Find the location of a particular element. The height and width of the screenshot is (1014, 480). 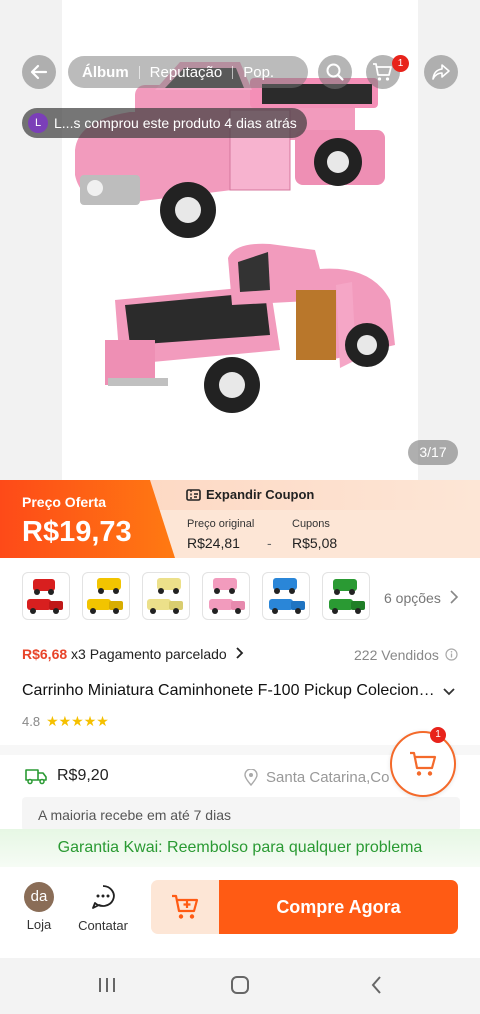

add-to-cart-icon is located at coordinates (185, 906).